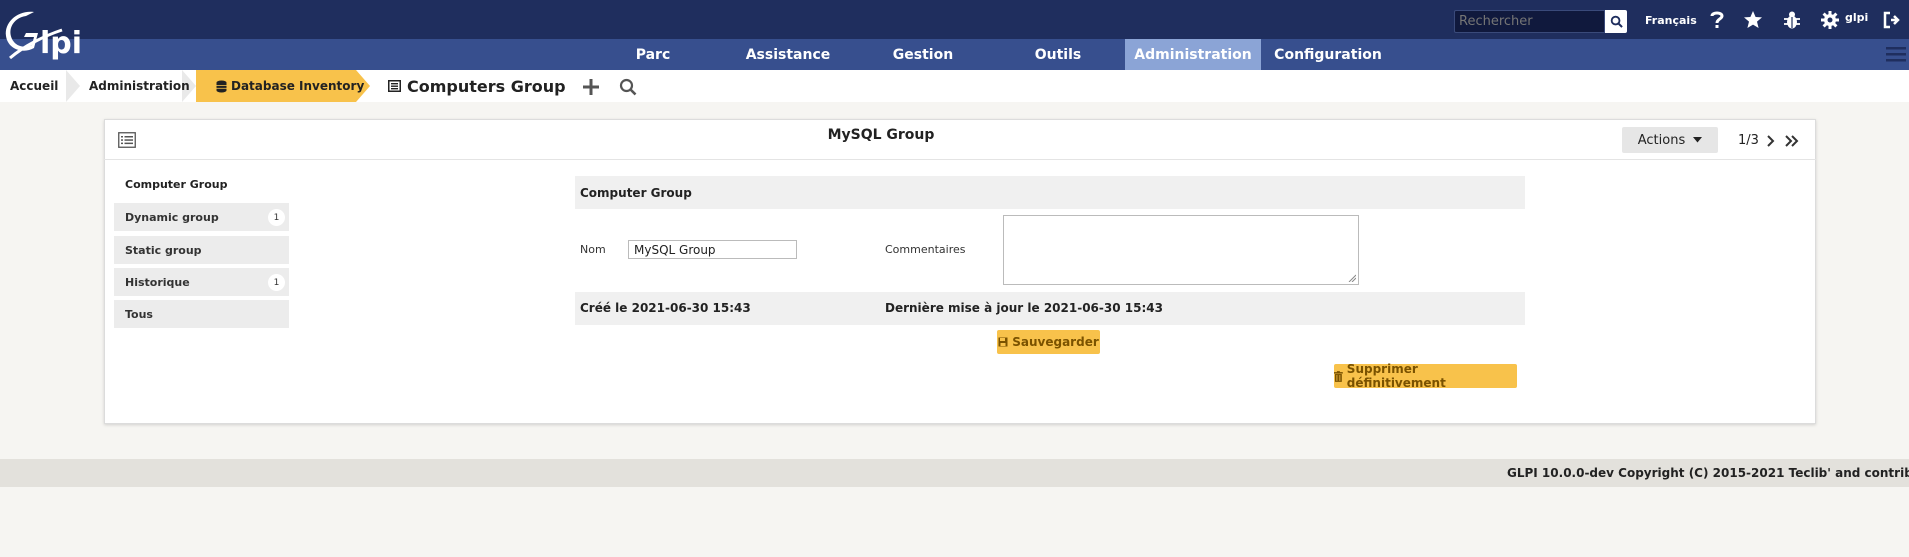 The width and height of the screenshot is (1909, 557). I want to click on save-button: Sauvegarder, so click(1048, 342).